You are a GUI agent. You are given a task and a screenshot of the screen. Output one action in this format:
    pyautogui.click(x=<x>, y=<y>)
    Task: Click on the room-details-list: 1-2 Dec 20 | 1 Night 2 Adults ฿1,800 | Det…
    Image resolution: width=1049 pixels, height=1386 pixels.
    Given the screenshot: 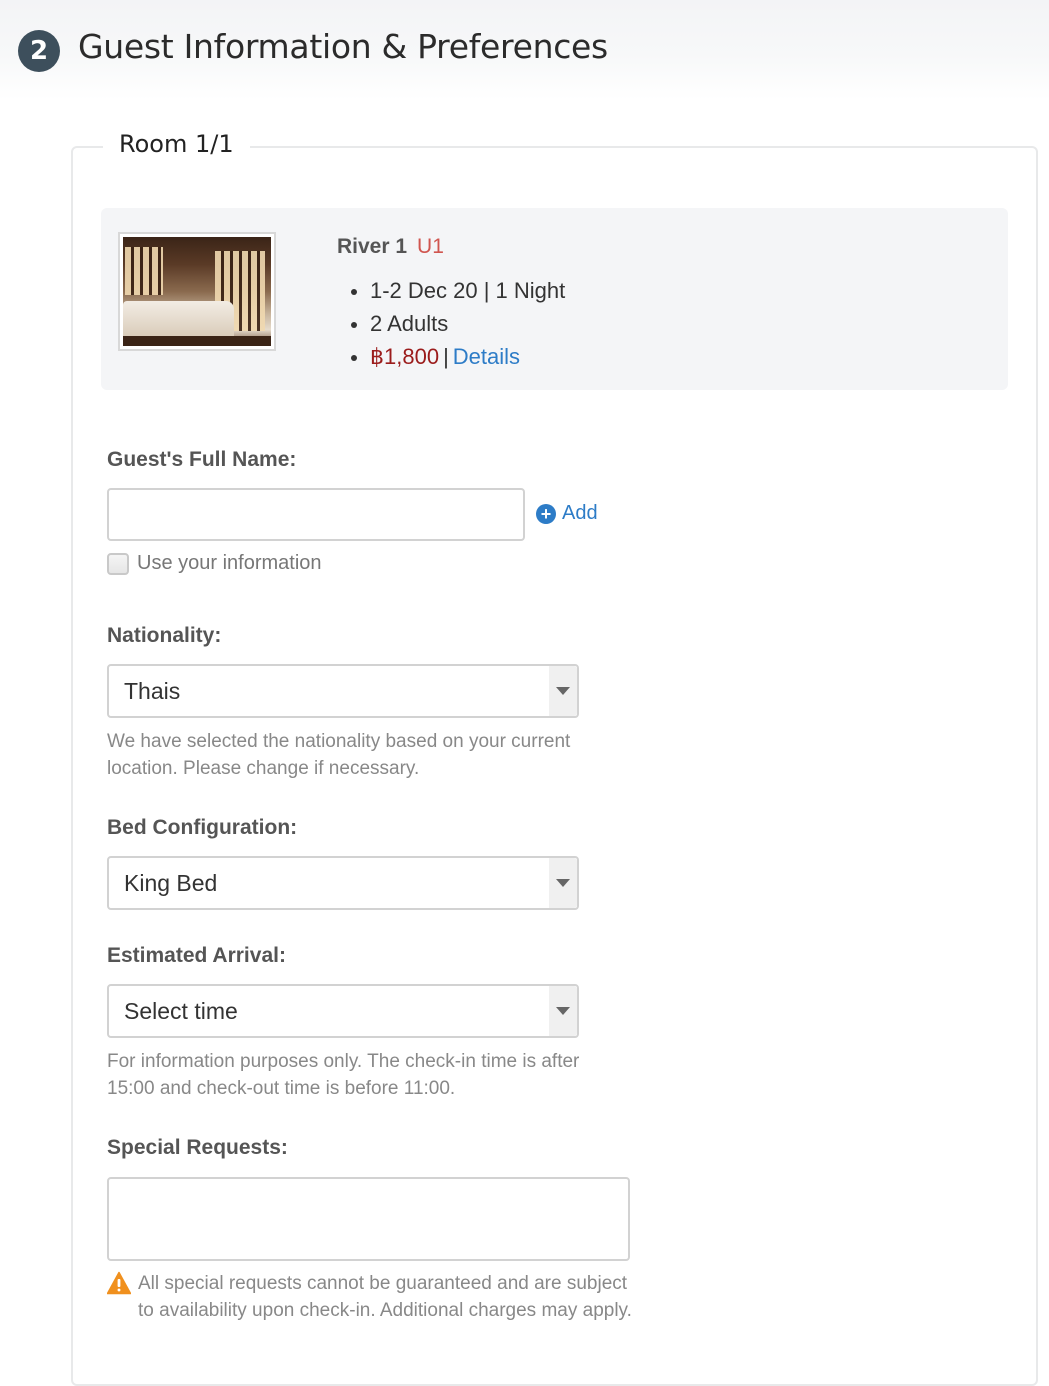 What is the action you would take?
    pyautogui.click(x=457, y=325)
    